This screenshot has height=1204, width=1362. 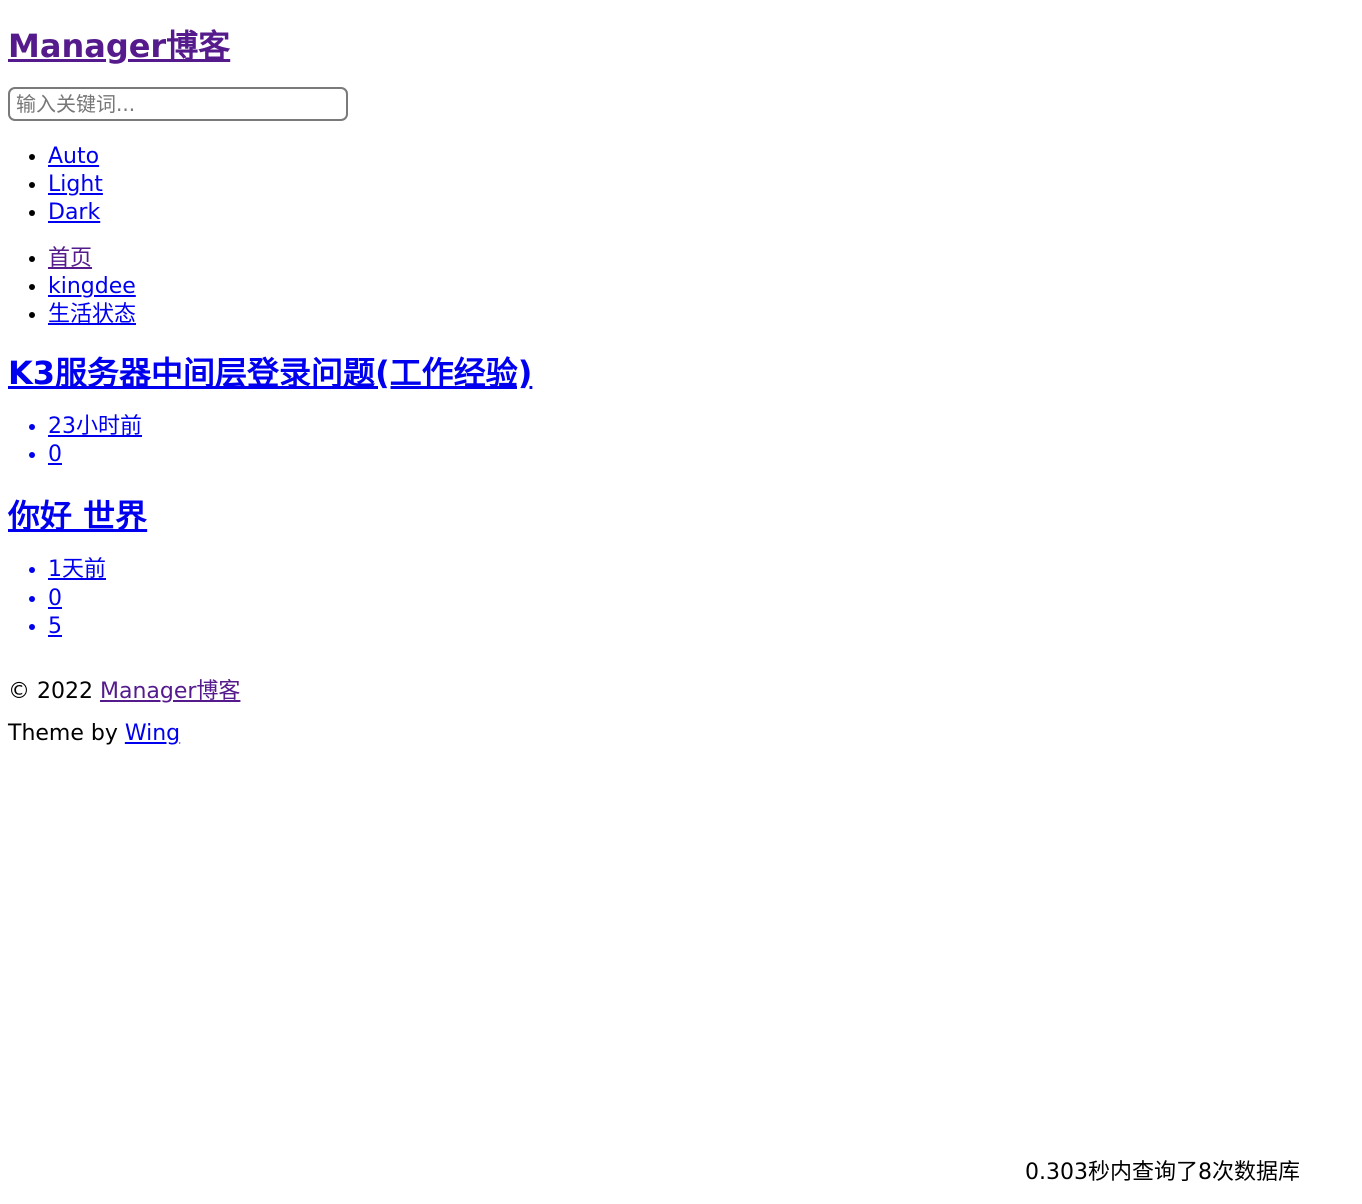 What do you see at coordinates (73, 156) in the screenshot?
I see `theme-option-auto: Auto` at bounding box center [73, 156].